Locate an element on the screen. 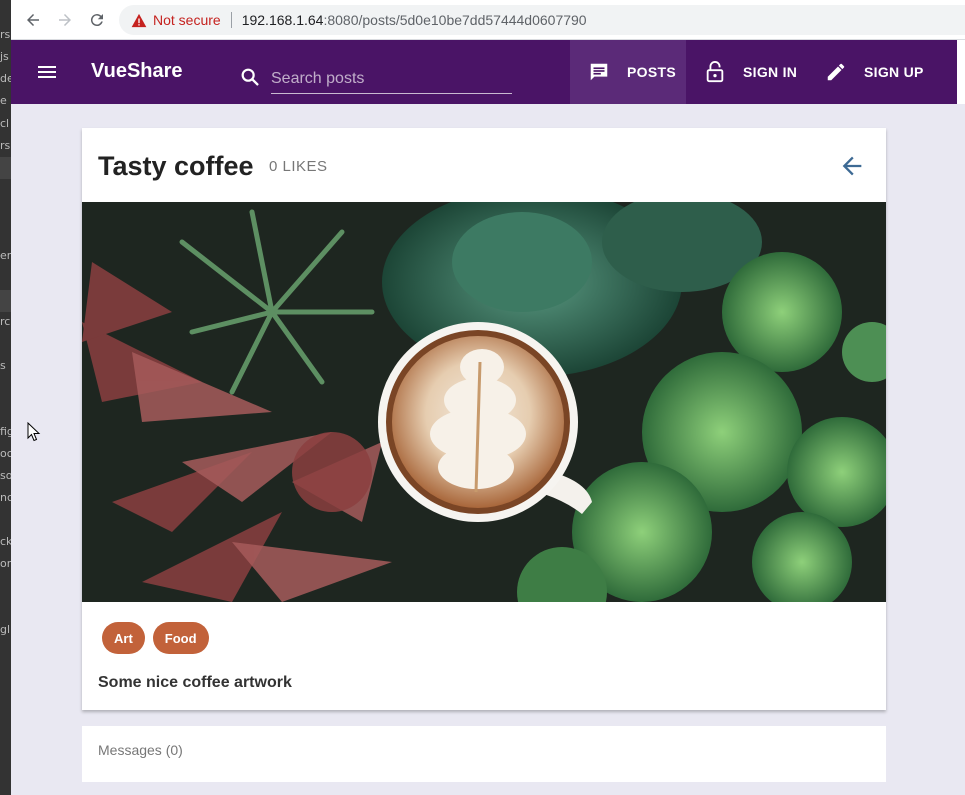  post-likes: 0 LIKES is located at coordinates (298, 166).